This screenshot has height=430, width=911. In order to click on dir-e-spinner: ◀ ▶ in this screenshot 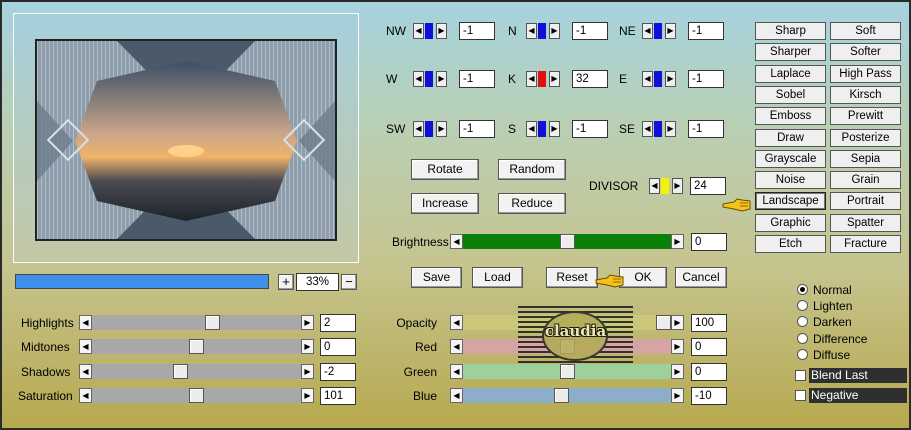, I will do `click(659, 79)`.